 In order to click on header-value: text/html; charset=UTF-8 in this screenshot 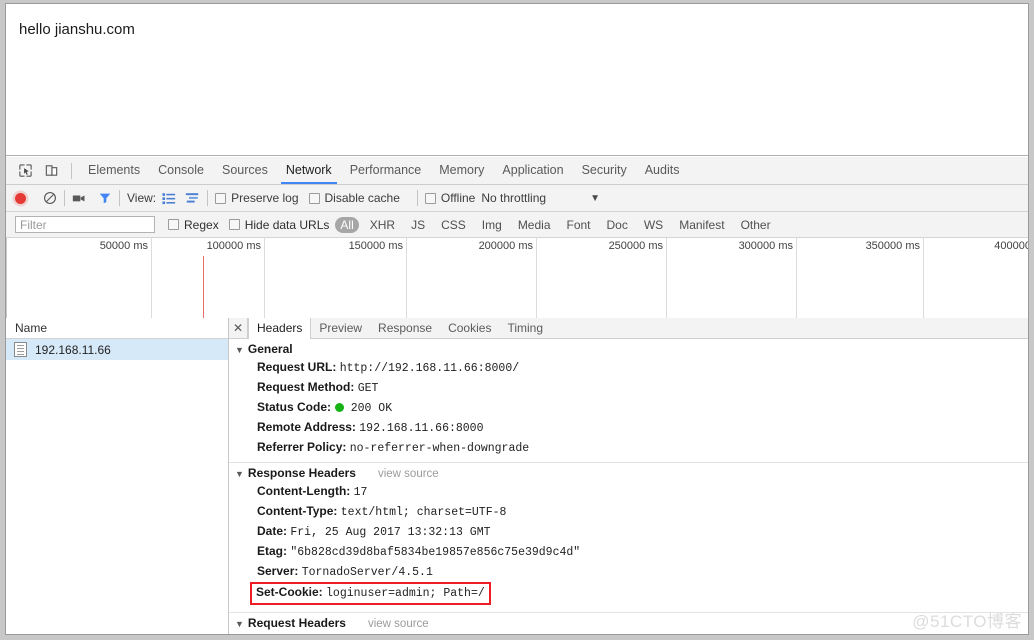, I will do `click(423, 512)`.